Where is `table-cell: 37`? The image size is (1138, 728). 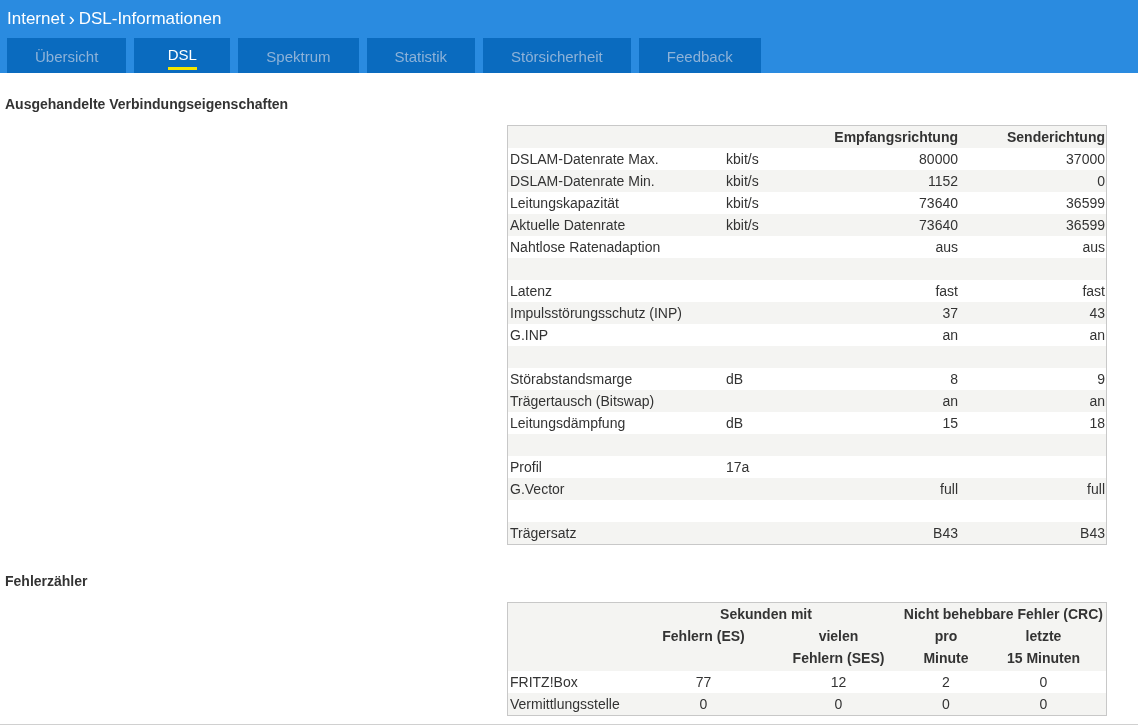
table-cell: 37 is located at coordinates (950, 312).